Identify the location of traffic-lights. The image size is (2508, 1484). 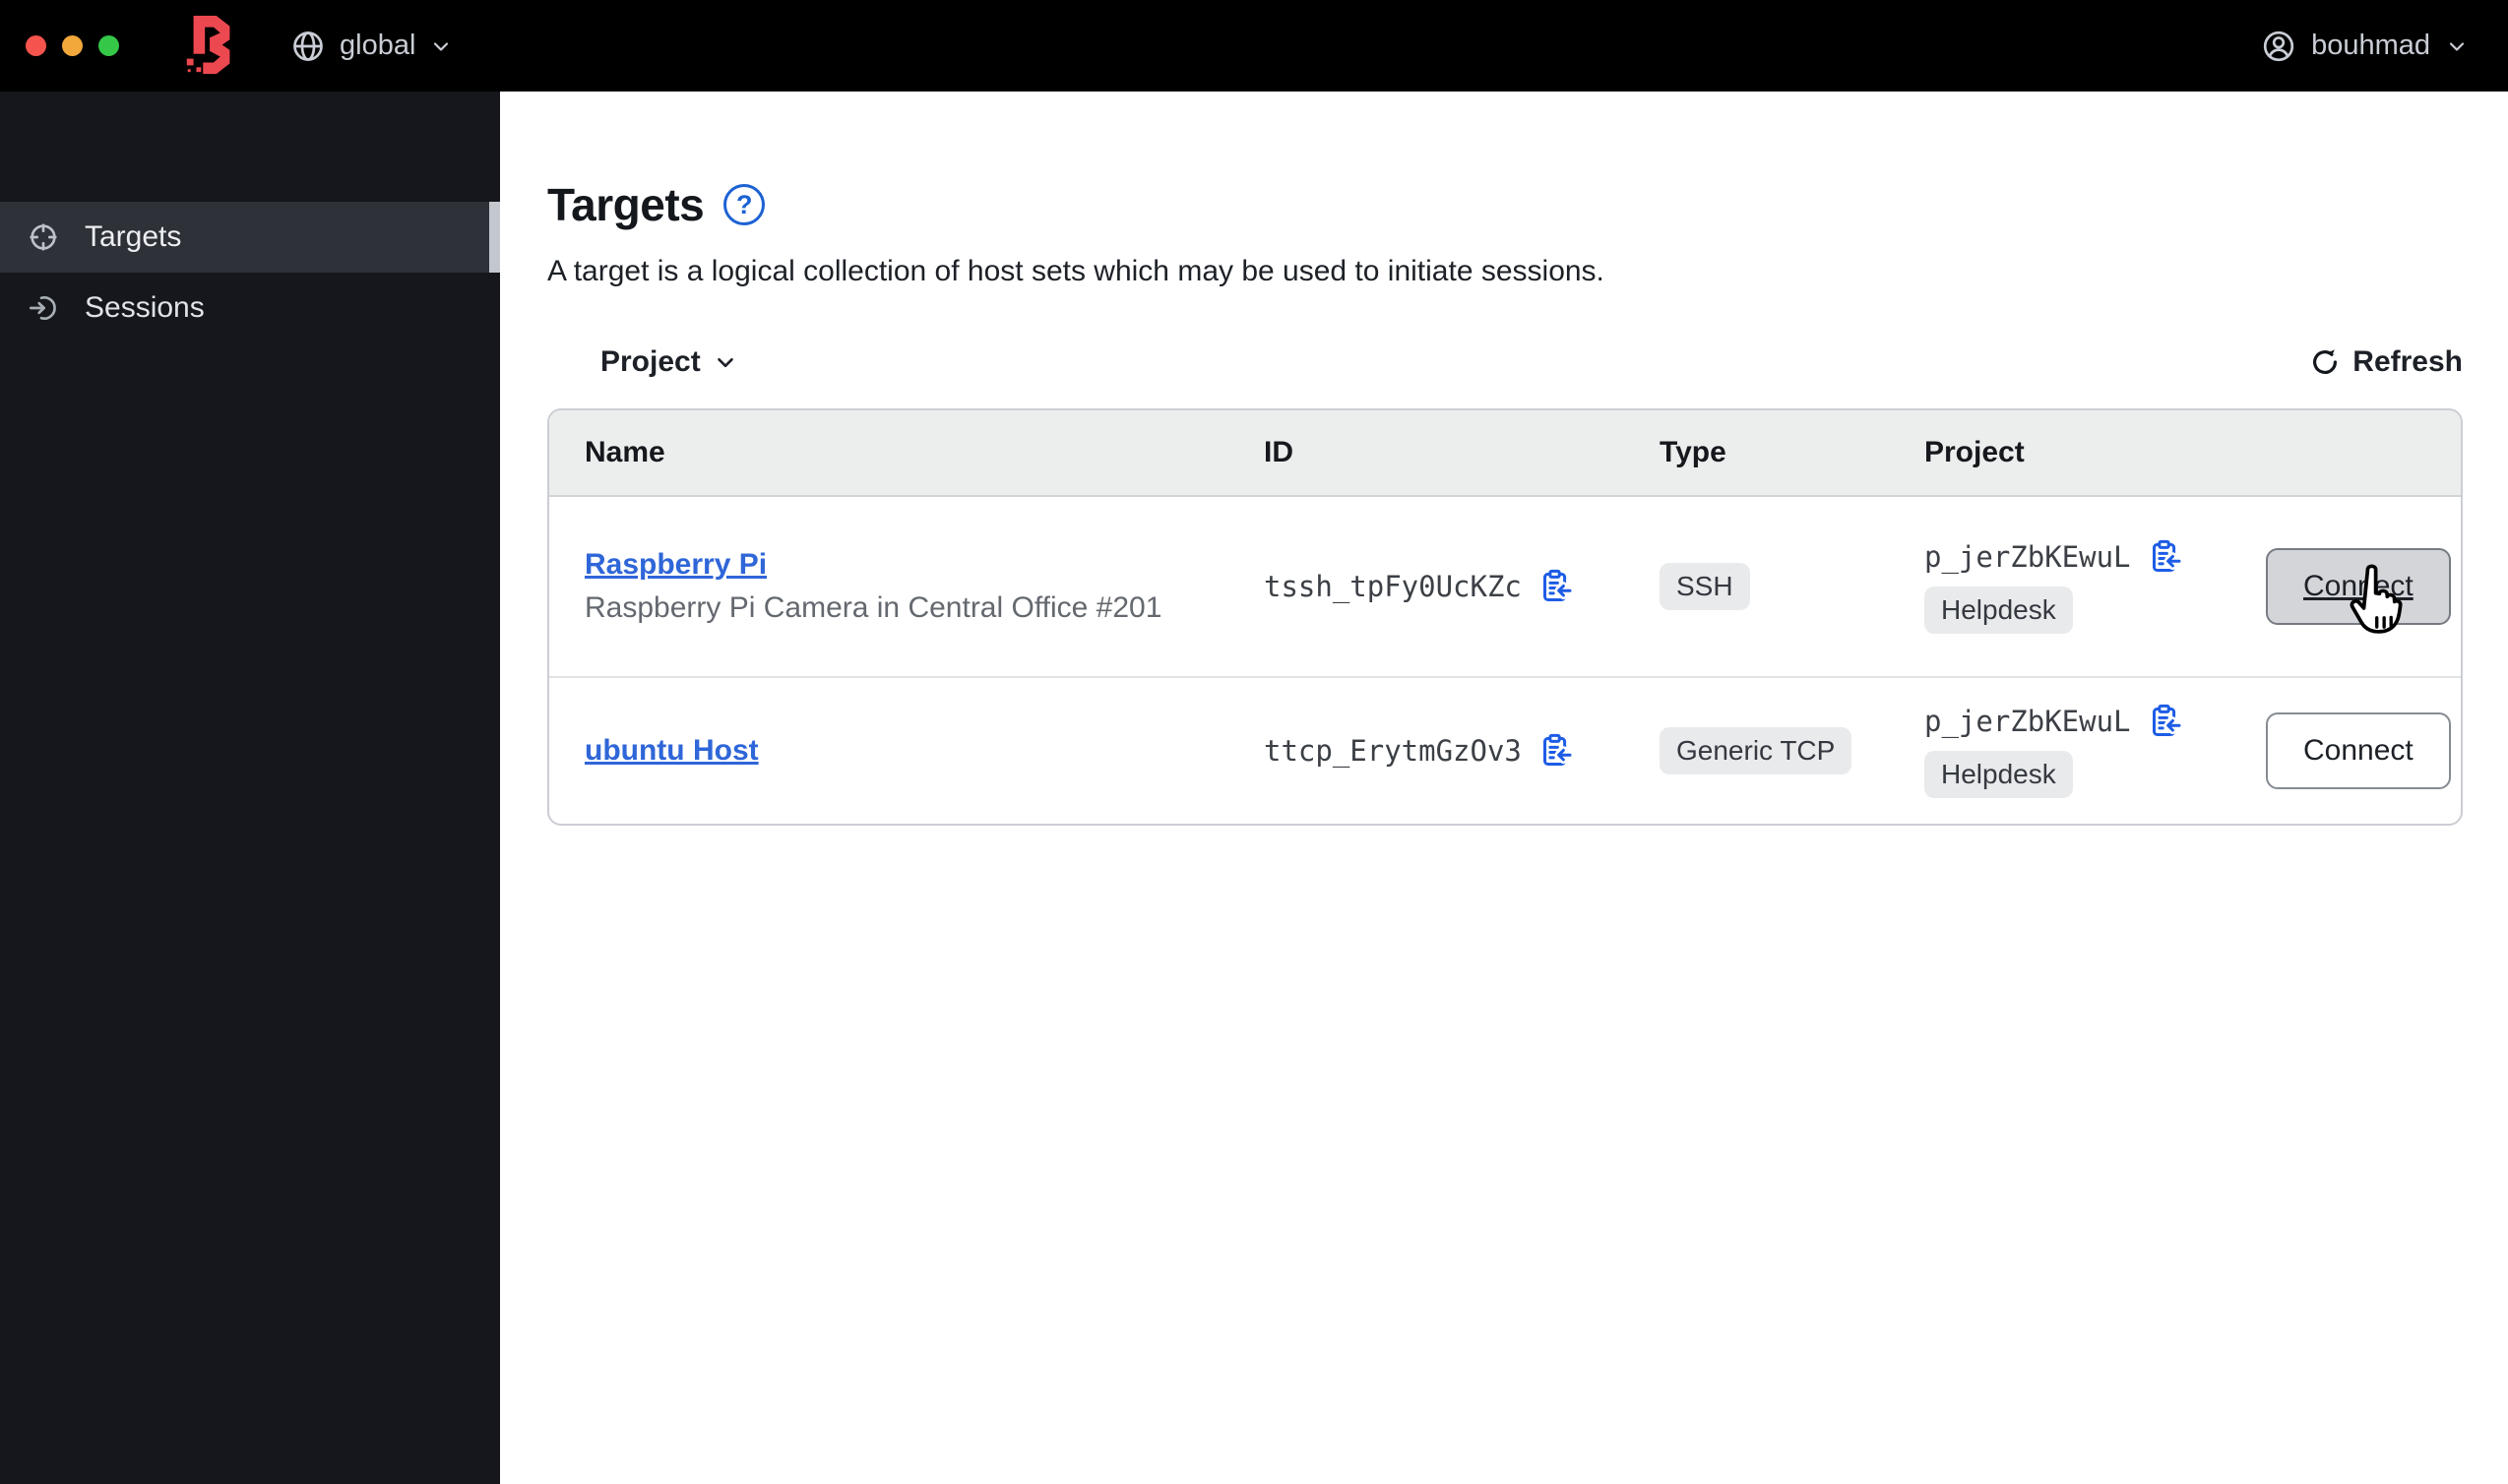
(72, 46).